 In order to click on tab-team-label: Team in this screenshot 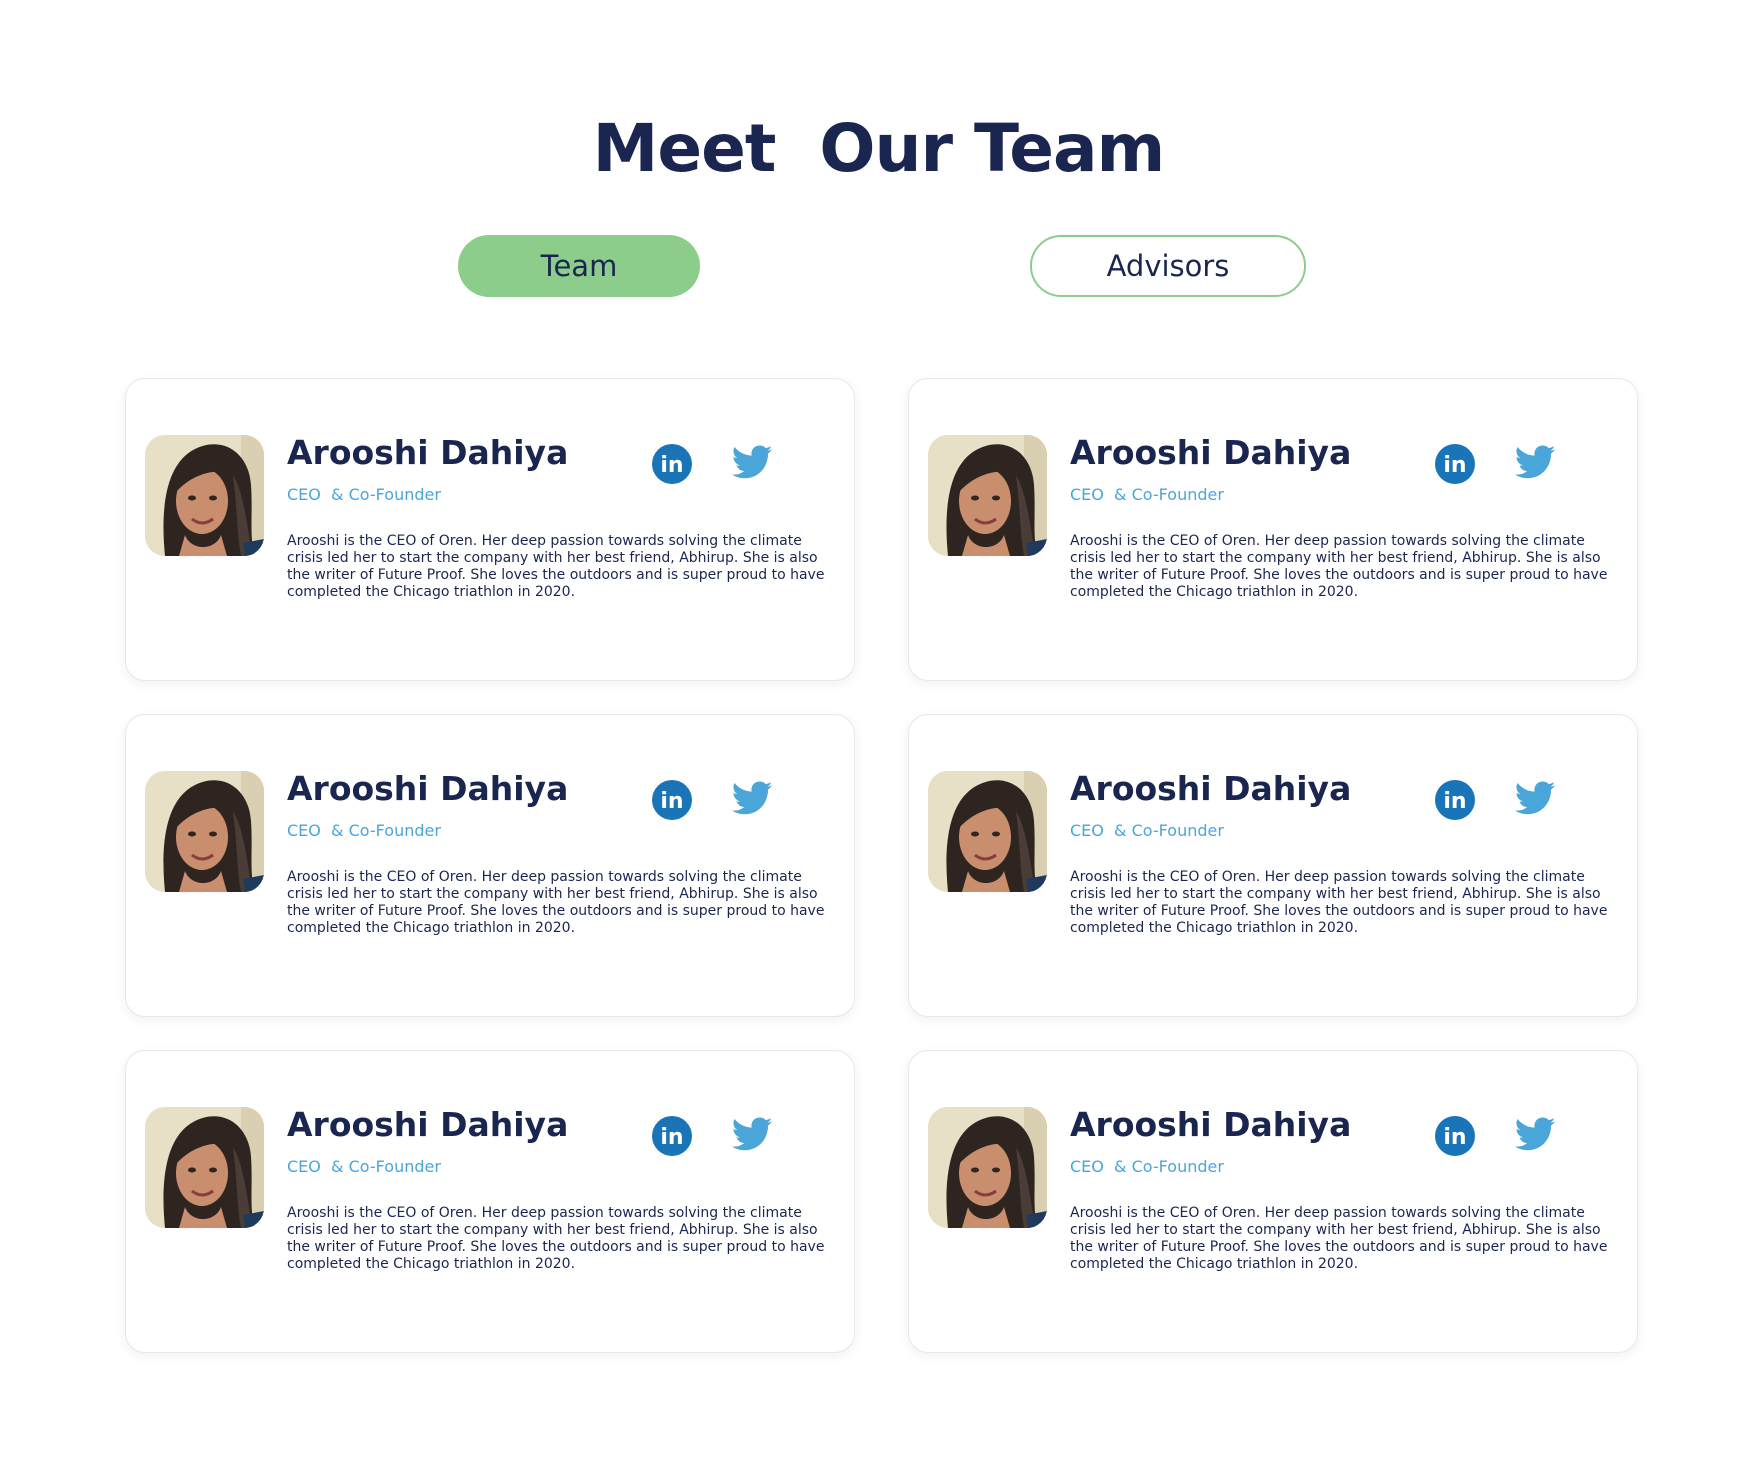, I will do `click(579, 266)`.